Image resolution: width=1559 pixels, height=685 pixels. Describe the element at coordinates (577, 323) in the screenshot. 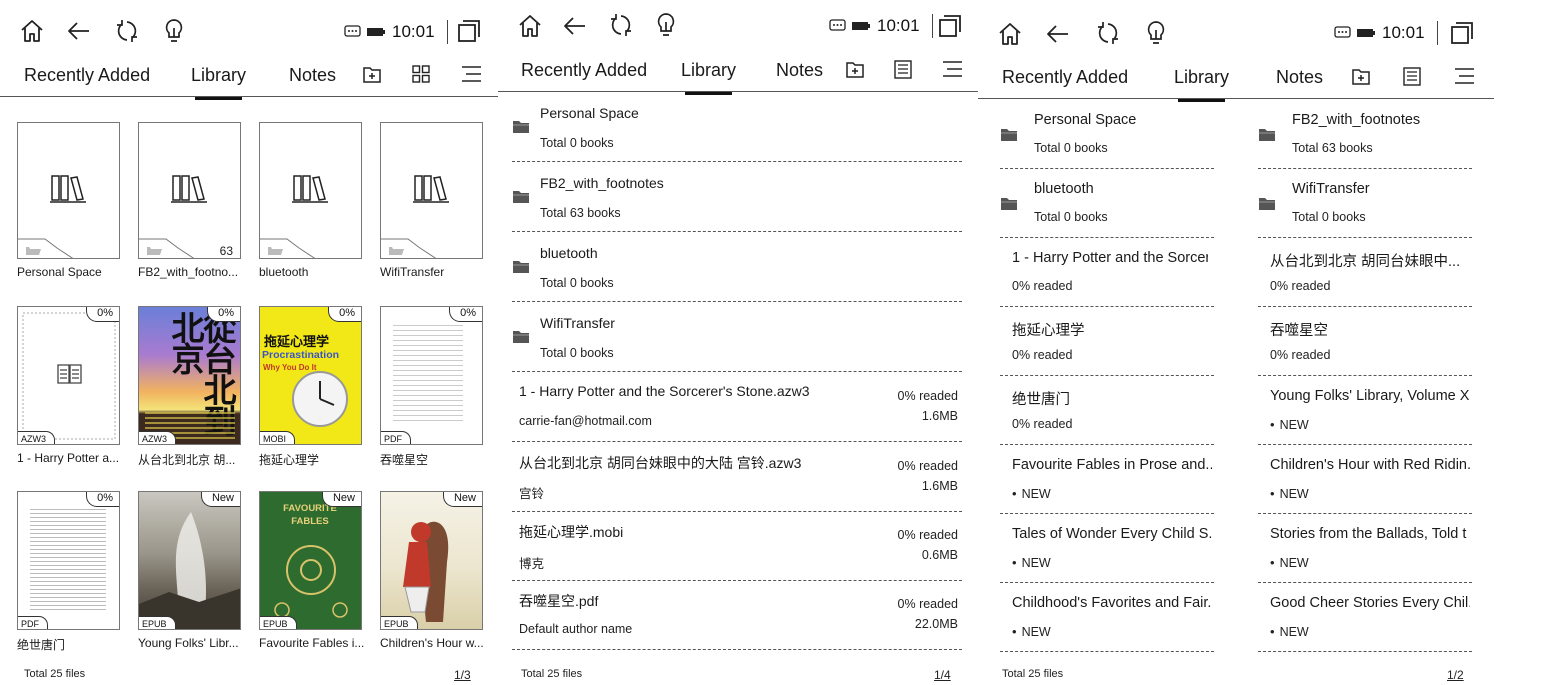

I see `folder-name: WifiTransfer` at that location.